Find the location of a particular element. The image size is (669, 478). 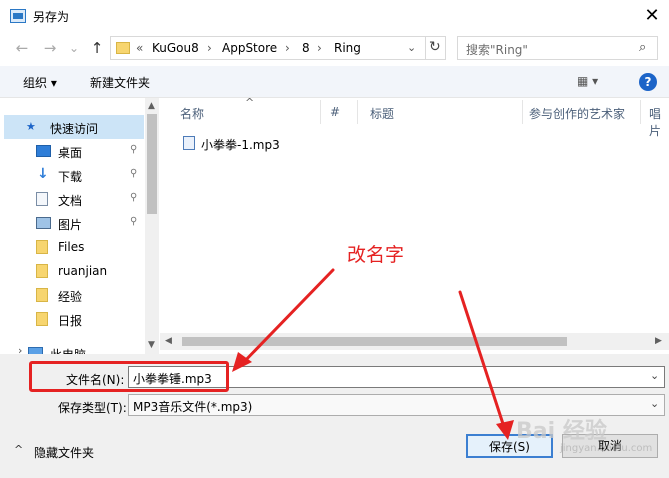

watermark-url: jingyan.baidu.com is located at coordinates (606, 448).